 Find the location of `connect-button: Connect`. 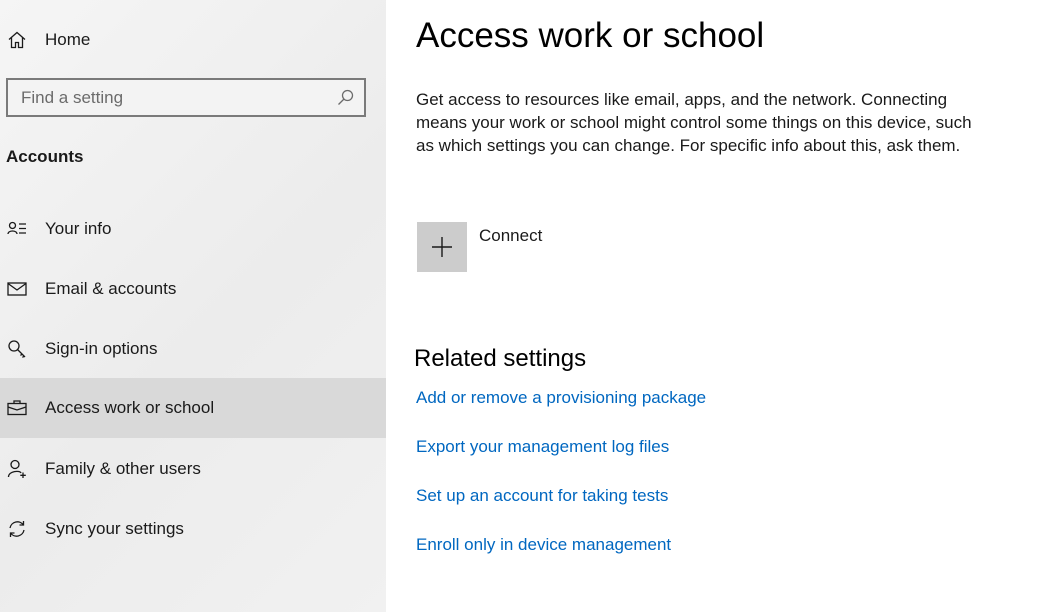

connect-button: Connect is located at coordinates (479, 247).